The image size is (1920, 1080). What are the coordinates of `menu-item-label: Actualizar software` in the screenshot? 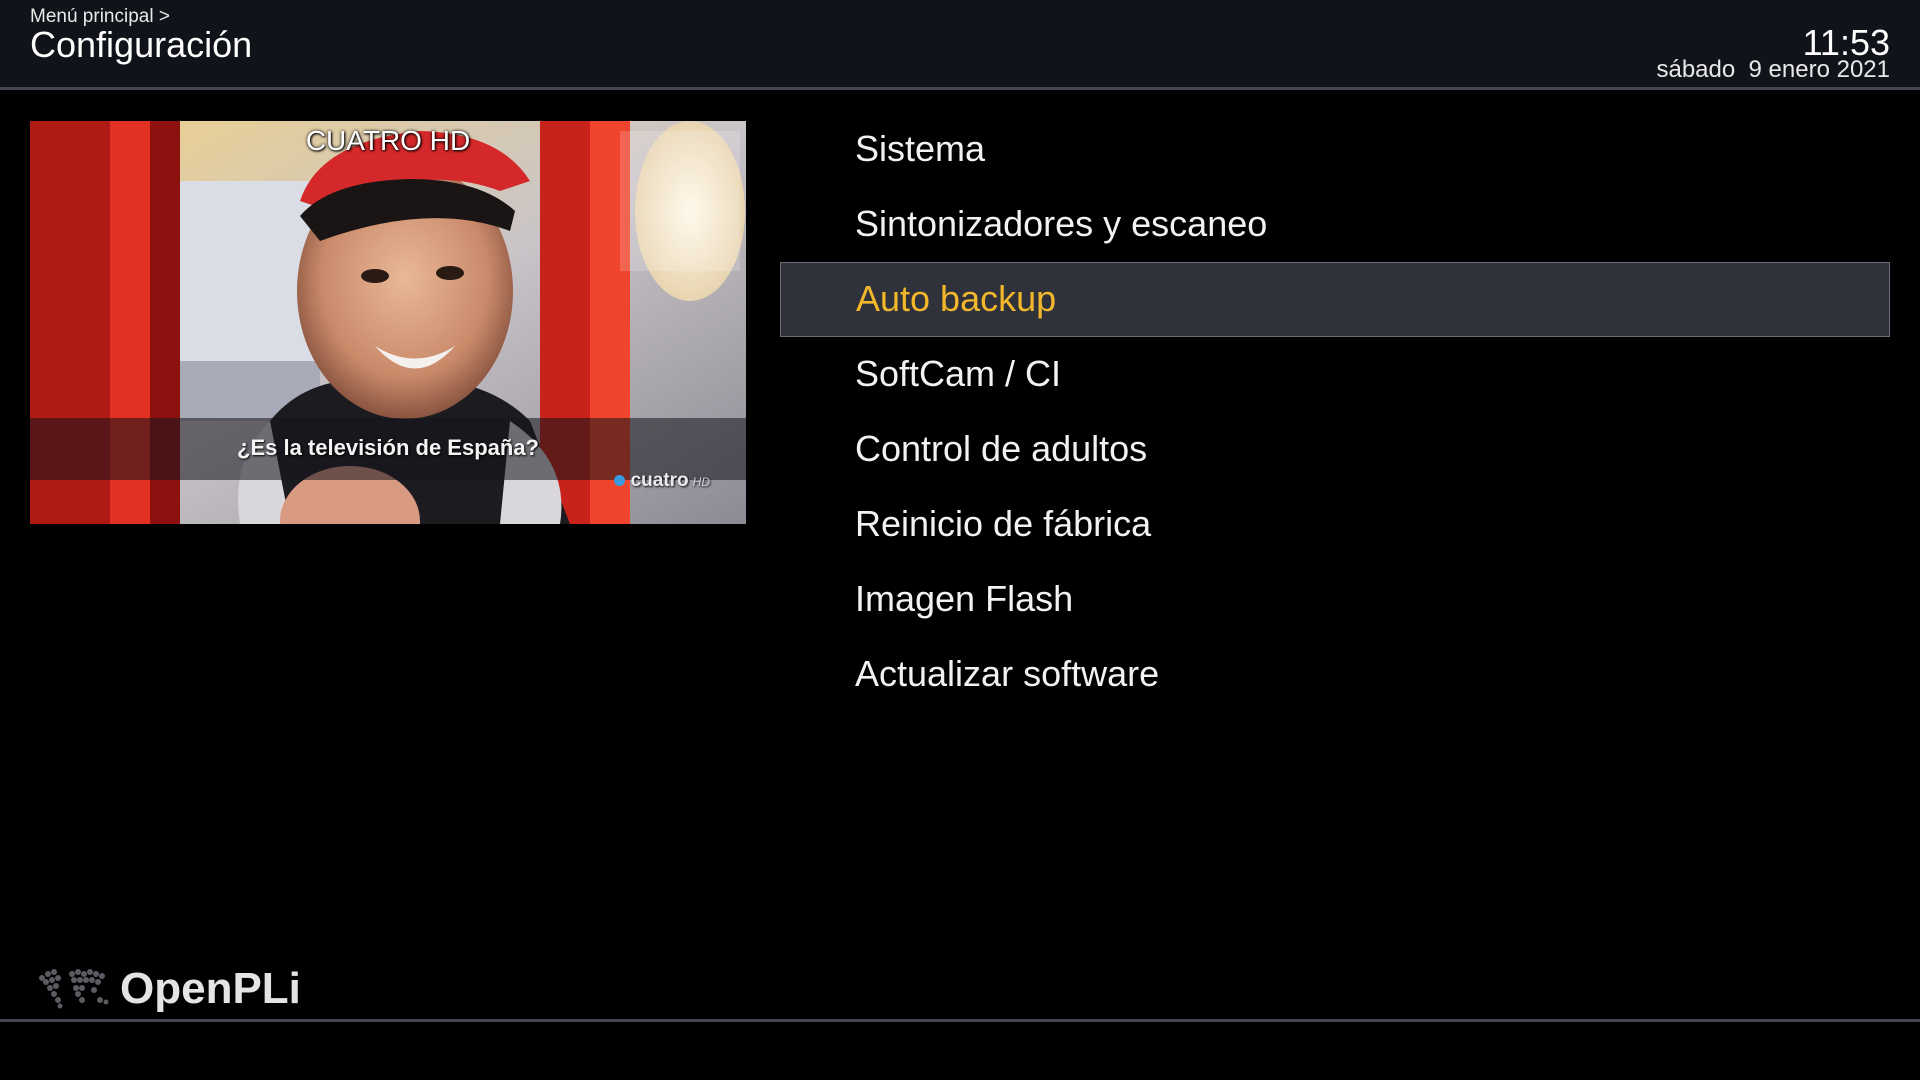 It's located at (1007, 673).